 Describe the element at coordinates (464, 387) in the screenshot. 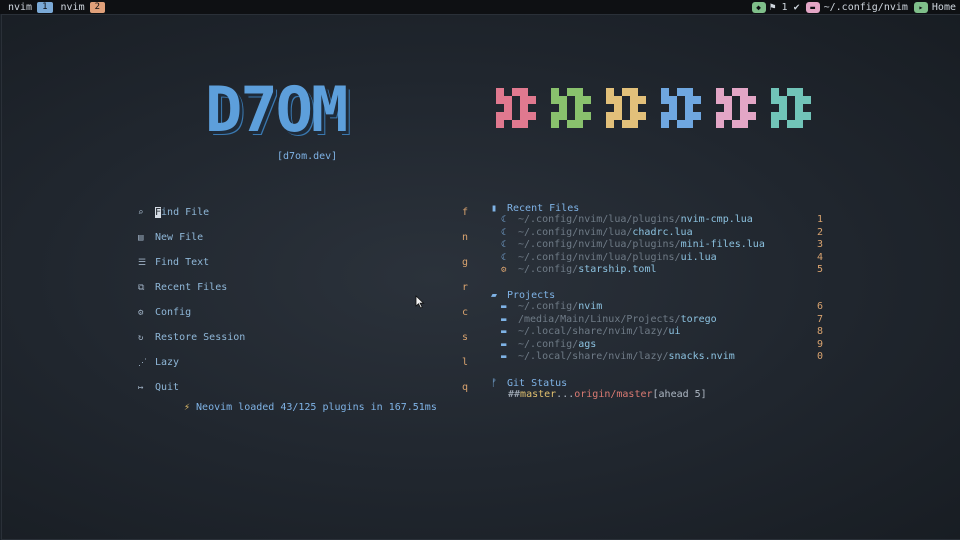

I see `menu-key: q` at that location.